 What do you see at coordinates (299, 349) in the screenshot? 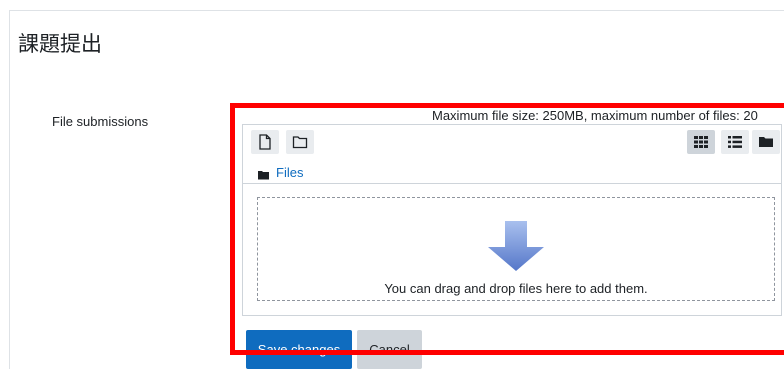
I see `save-changes-button: Save changes` at bounding box center [299, 349].